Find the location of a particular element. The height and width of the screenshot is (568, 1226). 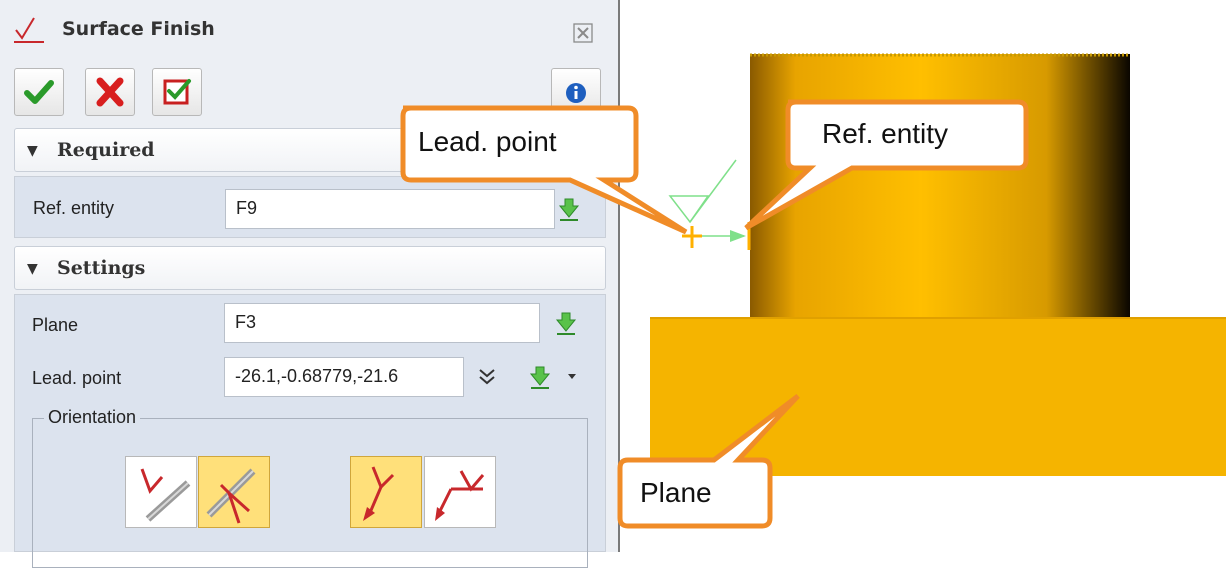

ref-entity-callout-text: Ref. entity is located at coordinates (885, 133).